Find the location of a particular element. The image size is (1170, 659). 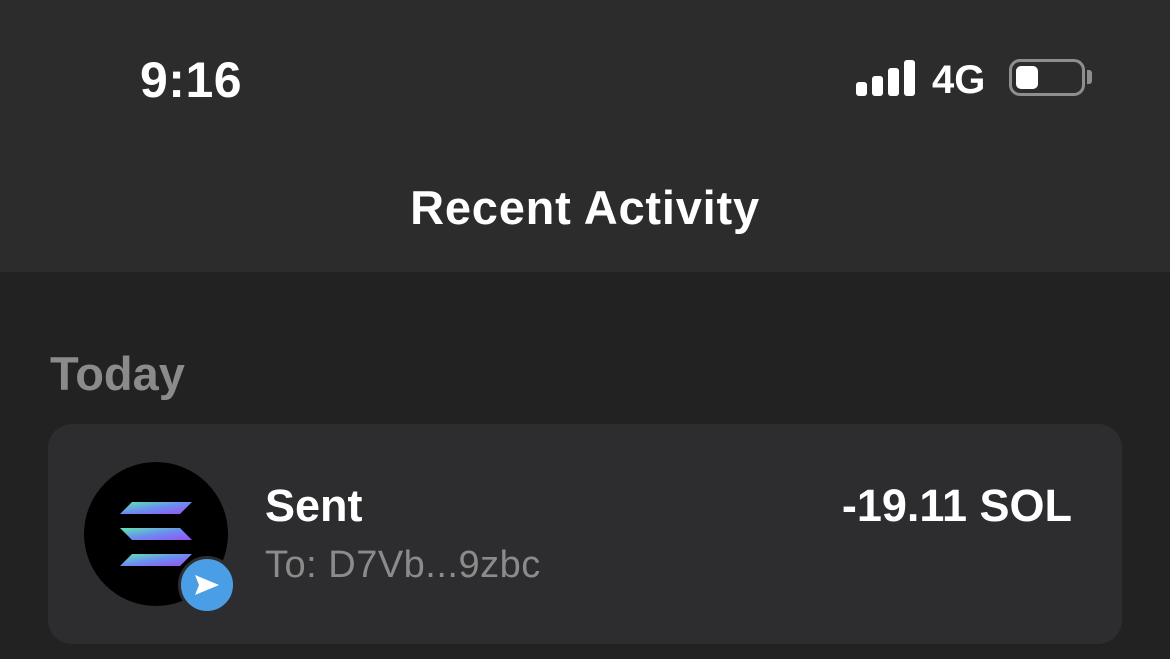

activity-recipient: To: D7Vb...9zbc is located at coordinates (403, 565).